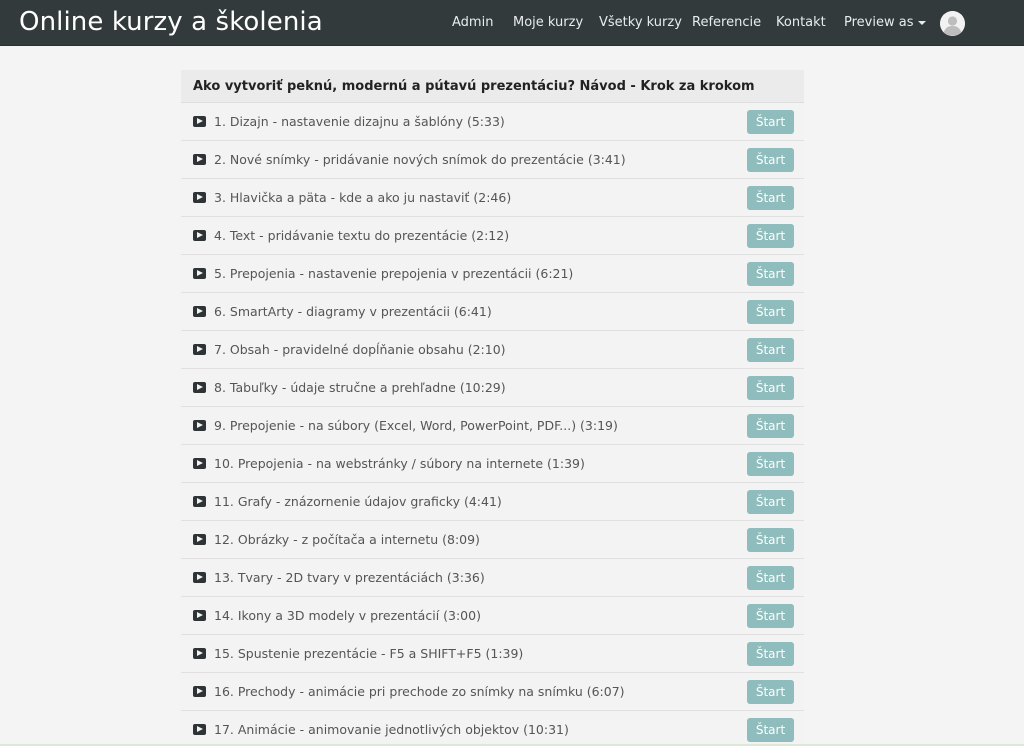  I want to click on nav-preview-as: Preview as, so click(885, 22).